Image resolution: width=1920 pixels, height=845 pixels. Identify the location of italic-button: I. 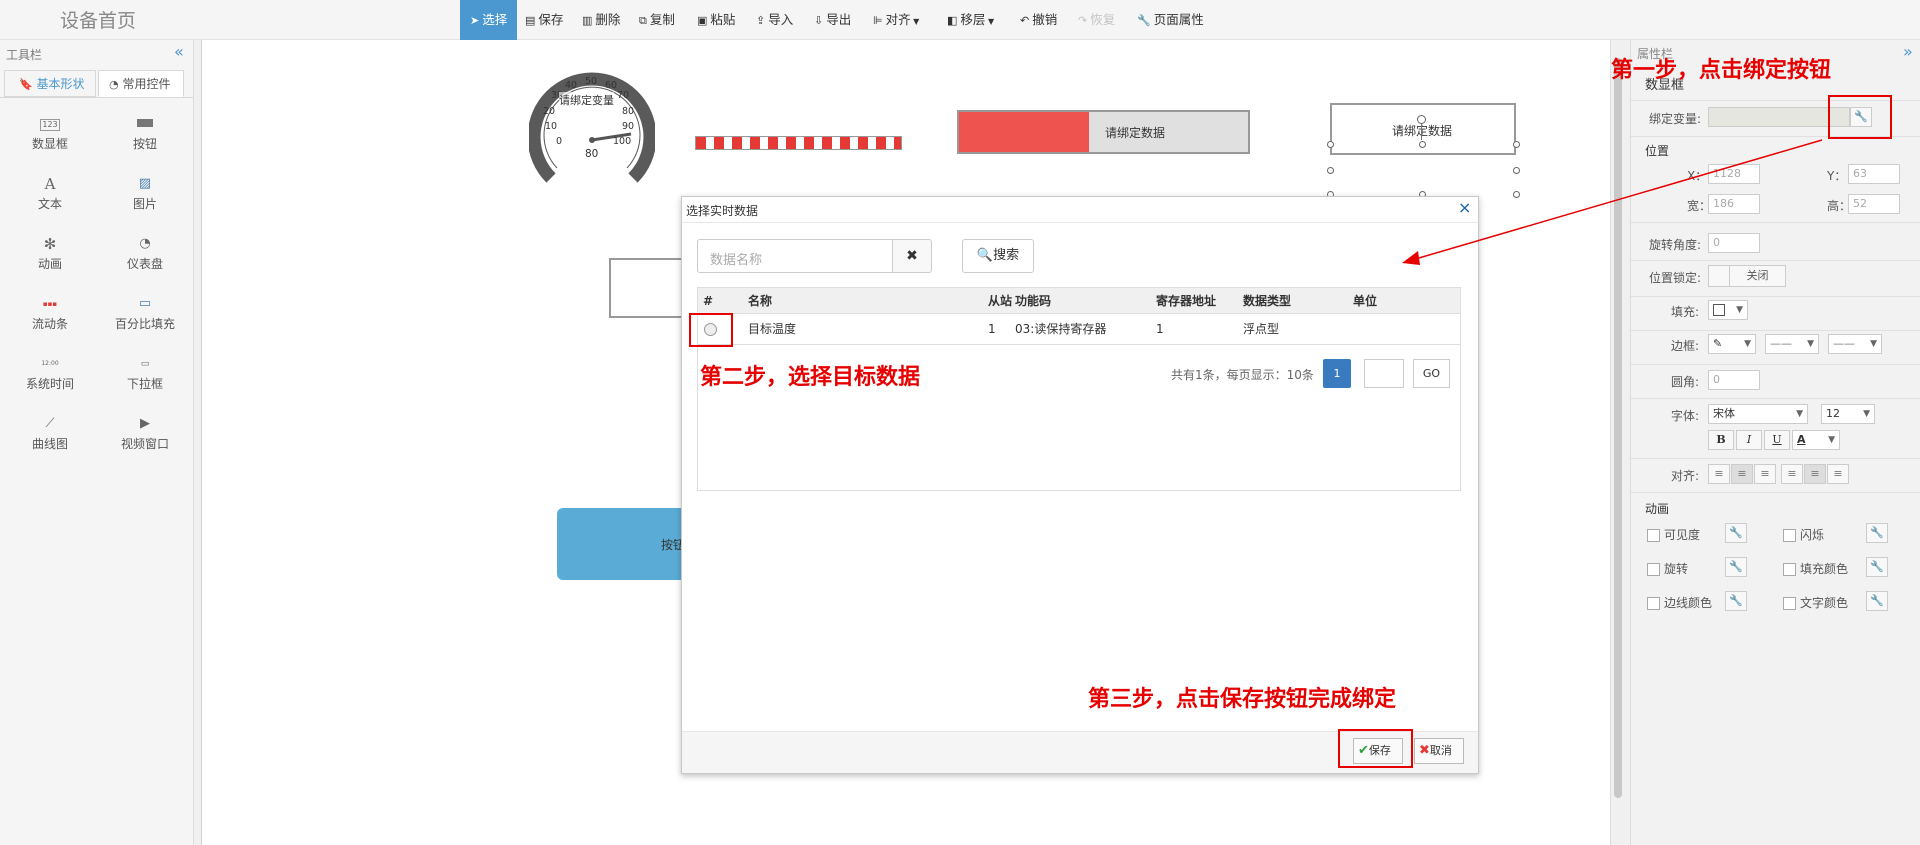
(1749, 440).